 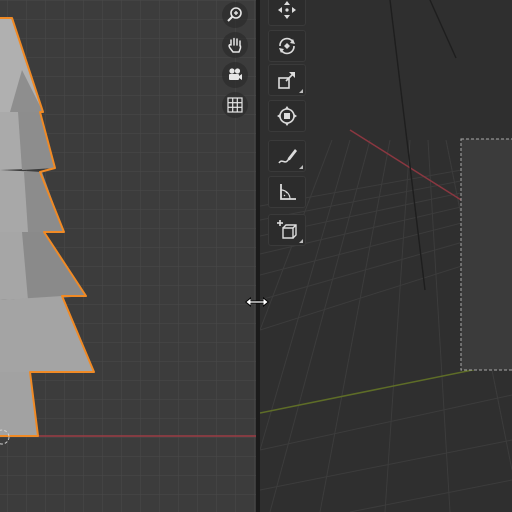 What do you see at coordinates (486, 254) in the screenshot?
I see `camera-view-frame` at bounding box center [486, 254].